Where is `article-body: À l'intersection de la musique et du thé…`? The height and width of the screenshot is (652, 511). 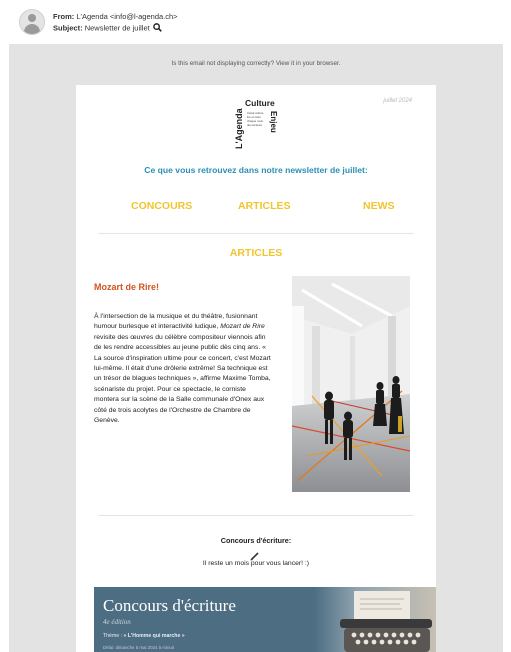 article-body: À l'intersection de la musique et du thé… is located at coordinates (183, 369).